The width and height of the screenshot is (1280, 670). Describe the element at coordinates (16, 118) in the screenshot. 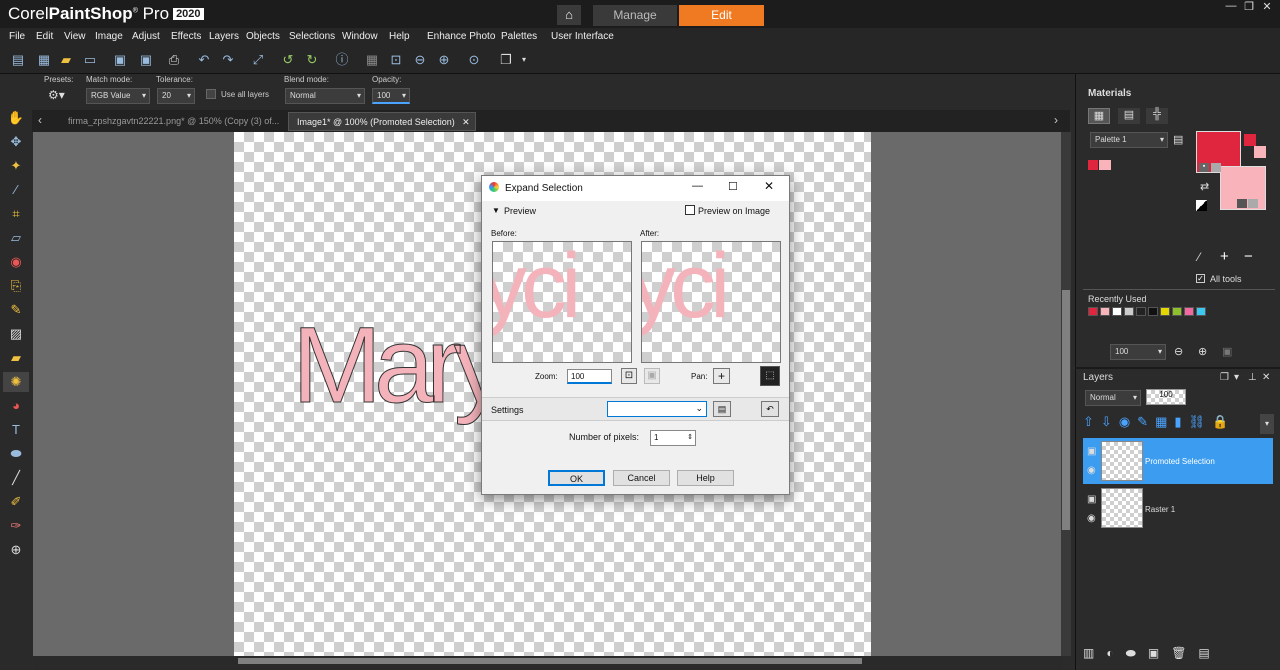

I see `pan-tool-icon: ✋` at that location.